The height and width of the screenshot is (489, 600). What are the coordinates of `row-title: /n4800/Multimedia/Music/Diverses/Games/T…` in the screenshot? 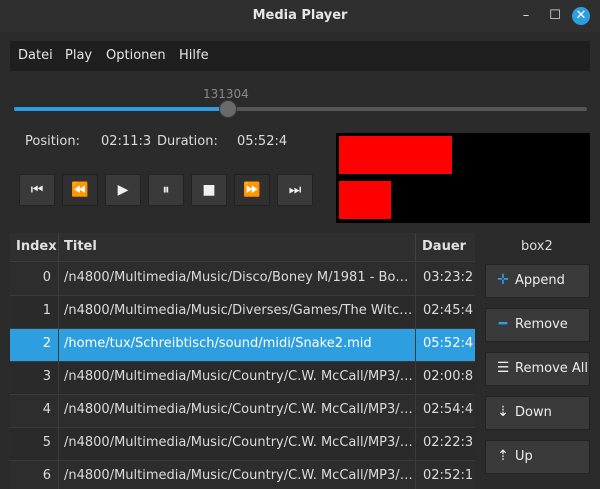 It's located at (239, 310).